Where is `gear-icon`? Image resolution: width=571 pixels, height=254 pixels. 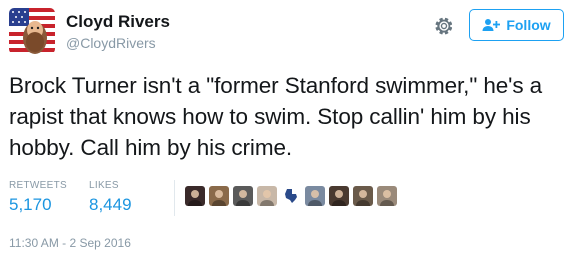 gear-icon is located at coordinates (444, 26).